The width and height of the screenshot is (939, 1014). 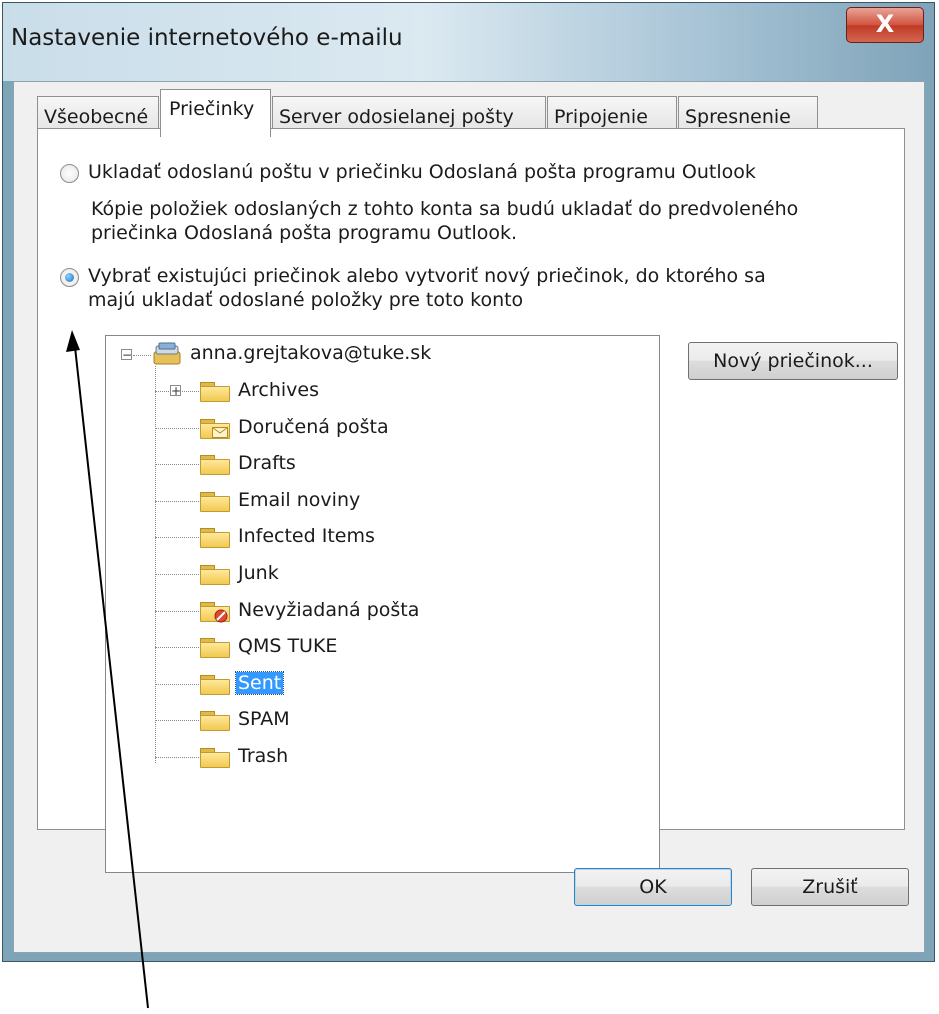 What do you see at coordinates (299, 500) in the screenshot?
I see `folder-item-label: Email noviny` at bounding box center [299, 500].